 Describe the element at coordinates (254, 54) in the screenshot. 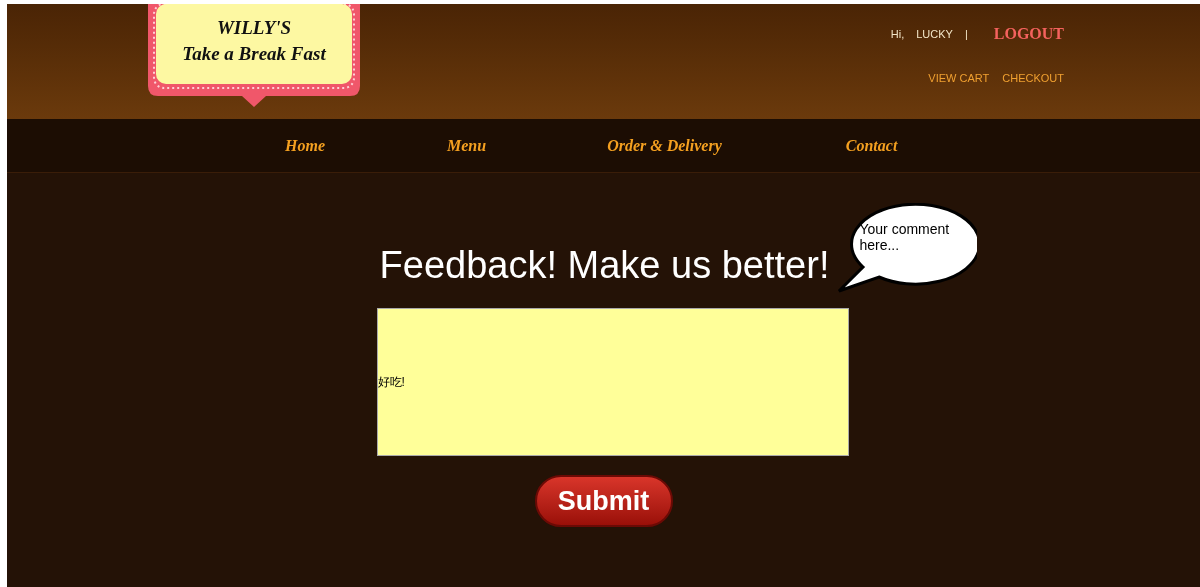

I see `logo-tagline: Take a Break Fast` at that location.